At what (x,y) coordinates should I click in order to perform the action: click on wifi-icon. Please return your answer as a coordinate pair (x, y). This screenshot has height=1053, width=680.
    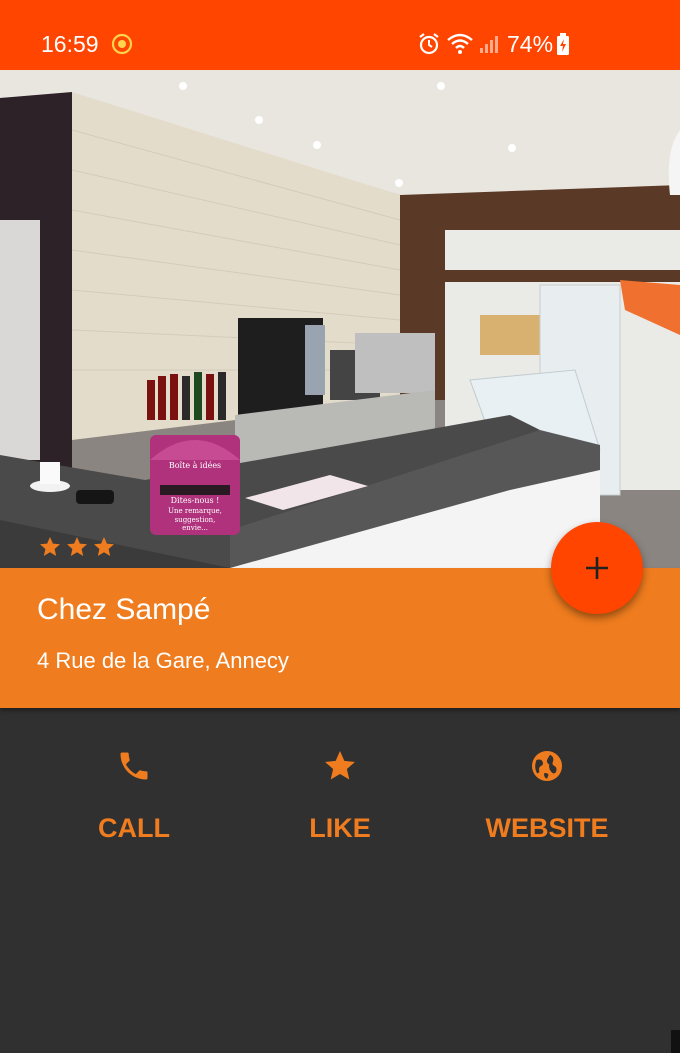
    Looking at the image, I should click on (460, 43).